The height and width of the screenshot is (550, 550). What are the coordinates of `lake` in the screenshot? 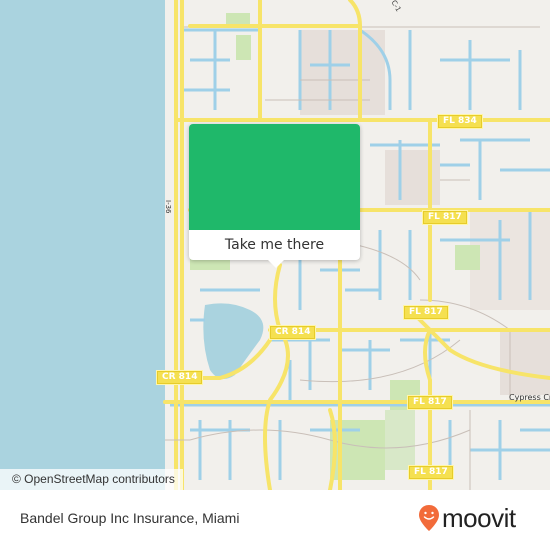 It's located at (233, 341).